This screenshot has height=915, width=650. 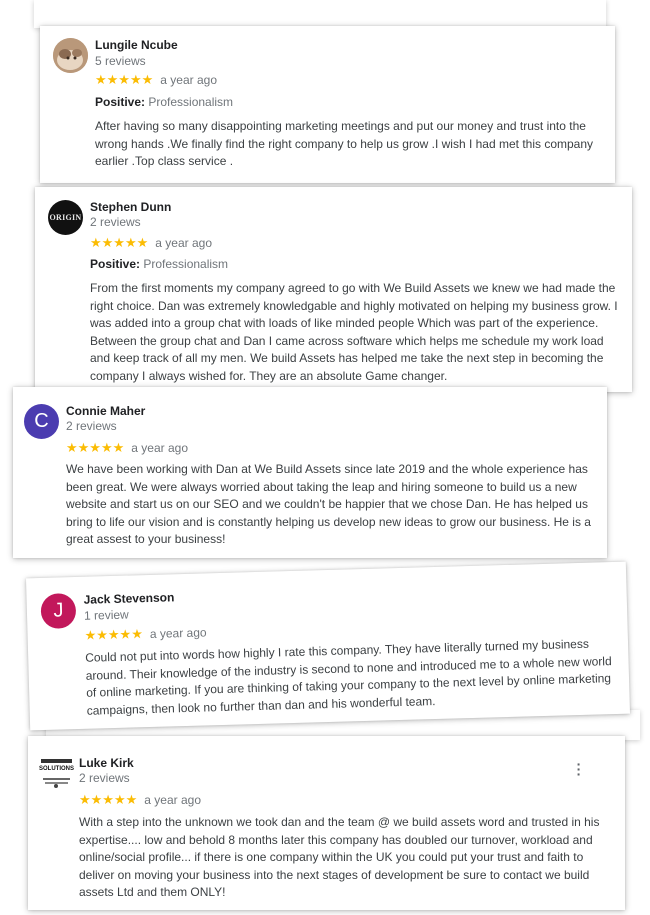 I want to click on letter-avatar: C, so click(x=41, y=421).